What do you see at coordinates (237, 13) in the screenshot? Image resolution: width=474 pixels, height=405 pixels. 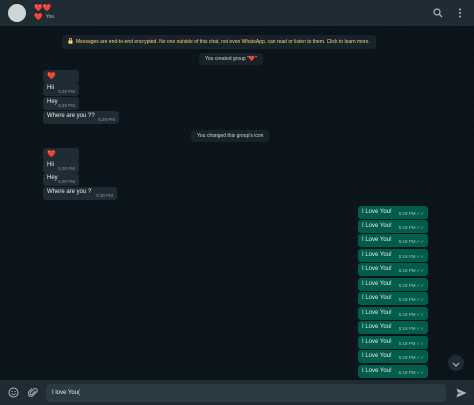 I see `chat-header: ❤️❤️ ❤️ You` at bounding box center [237, 13].